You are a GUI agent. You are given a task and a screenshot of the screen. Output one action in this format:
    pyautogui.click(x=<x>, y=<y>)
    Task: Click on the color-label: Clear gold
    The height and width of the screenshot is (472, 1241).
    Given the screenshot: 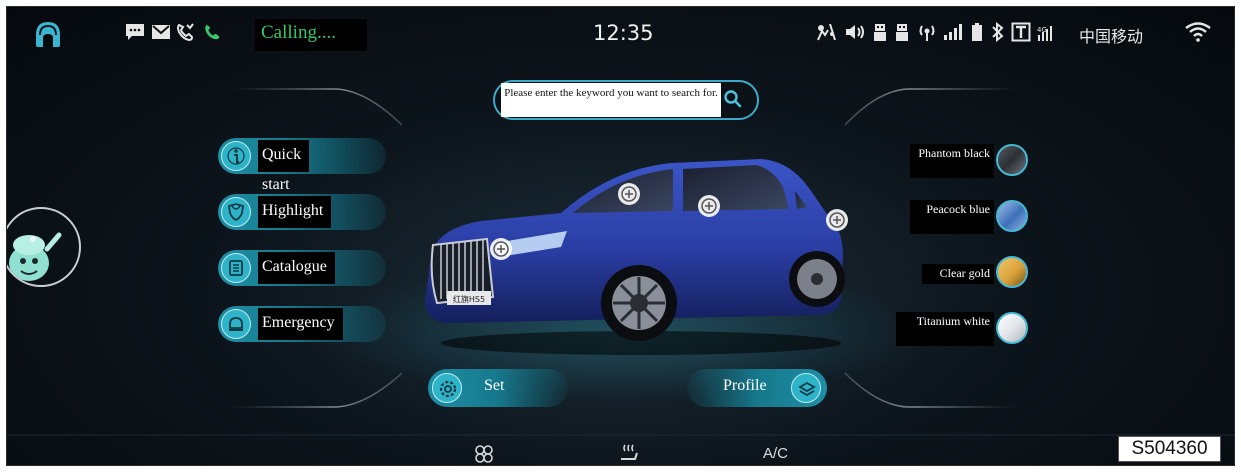 What is the action you would take?
    pyautogui.click(x=958, y=274)
    